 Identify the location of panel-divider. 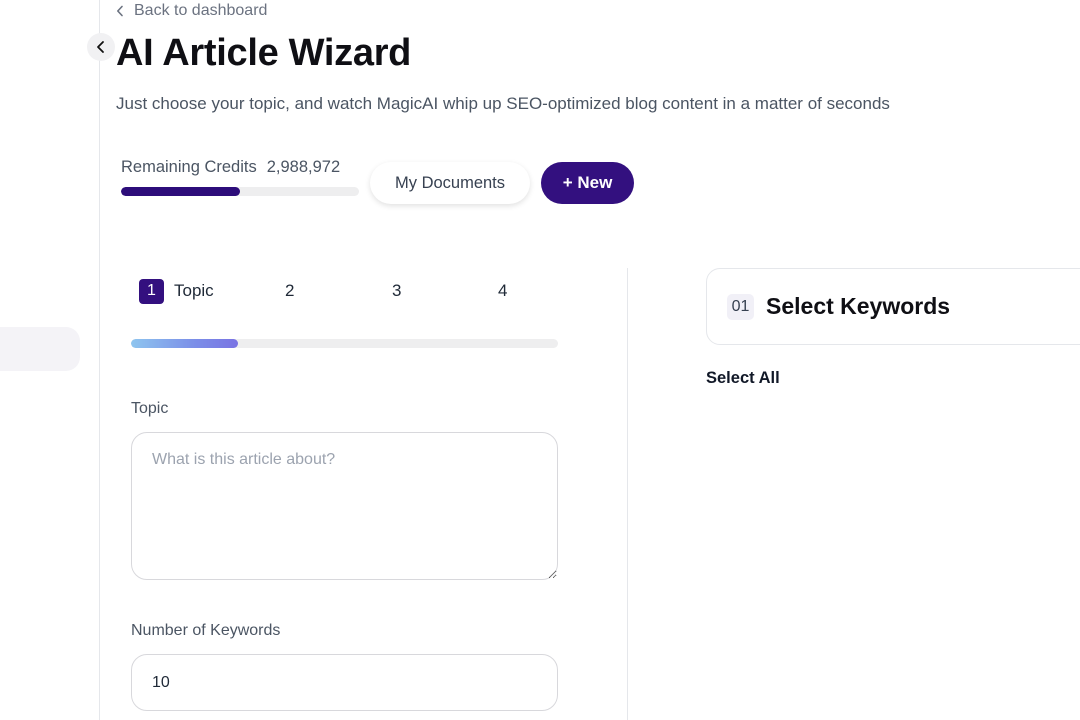
(627, 494).